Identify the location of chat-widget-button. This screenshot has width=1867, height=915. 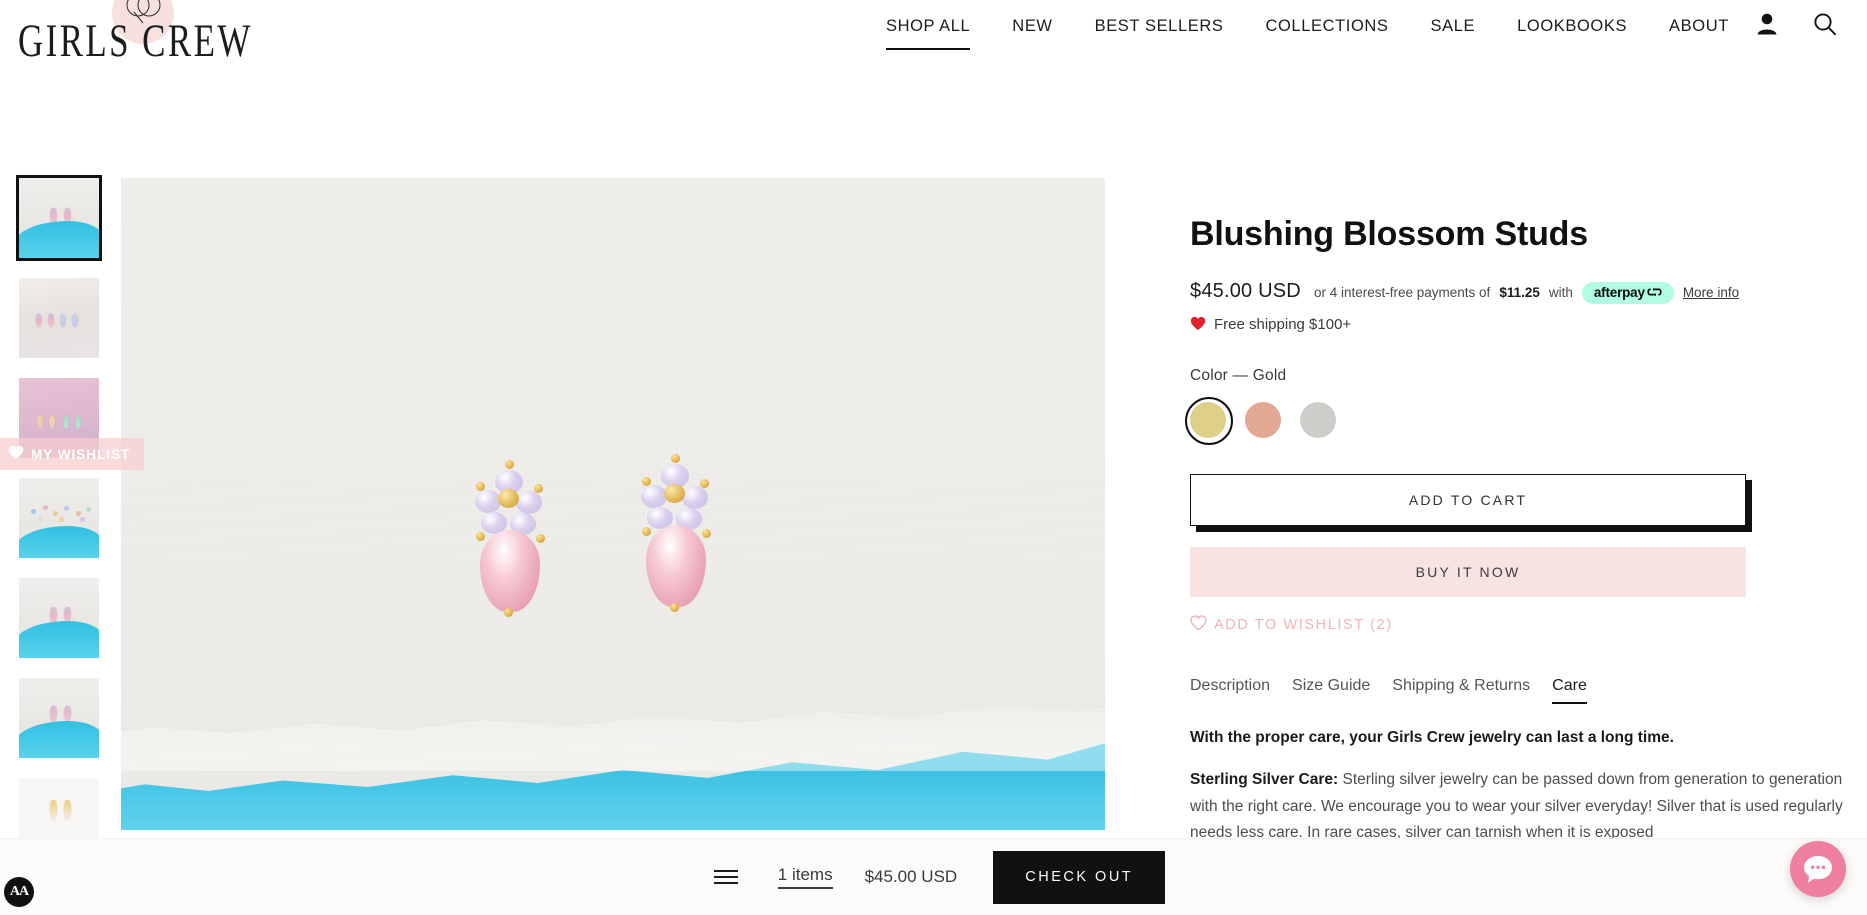
(1818, 869).